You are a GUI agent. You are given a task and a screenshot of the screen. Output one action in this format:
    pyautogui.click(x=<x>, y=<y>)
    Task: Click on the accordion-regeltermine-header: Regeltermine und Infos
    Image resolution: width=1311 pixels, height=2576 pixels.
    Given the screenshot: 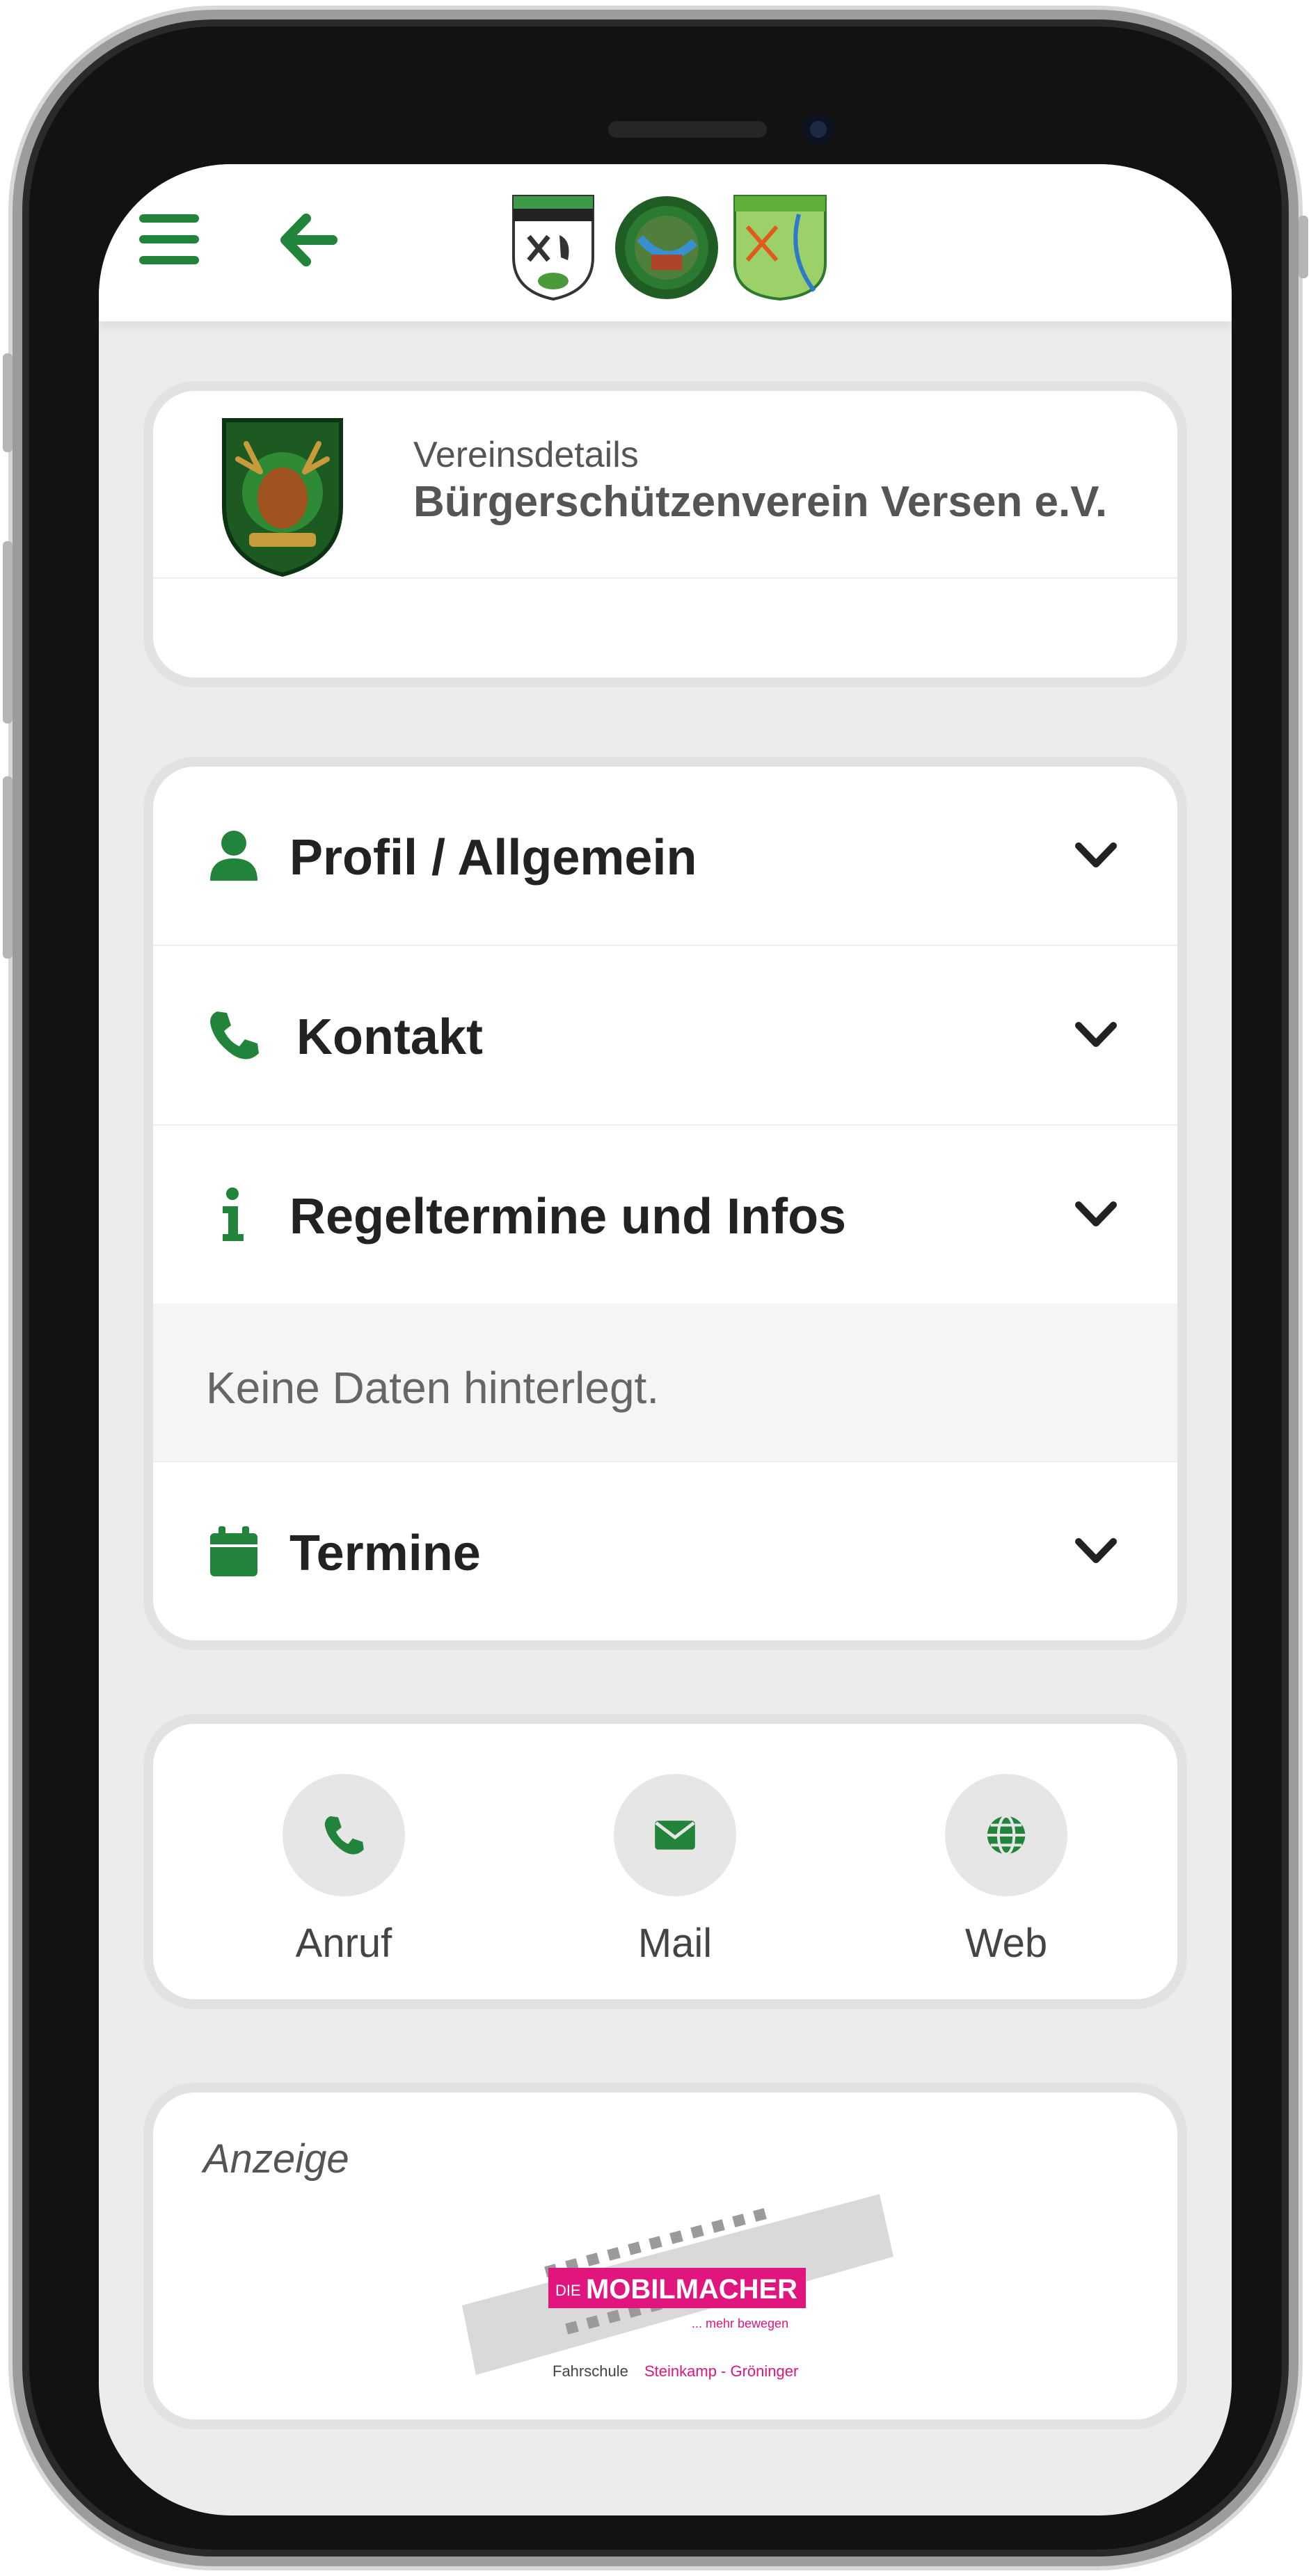 What is the action you would take?
    pyautogui.click(x=665, y=1215)
    